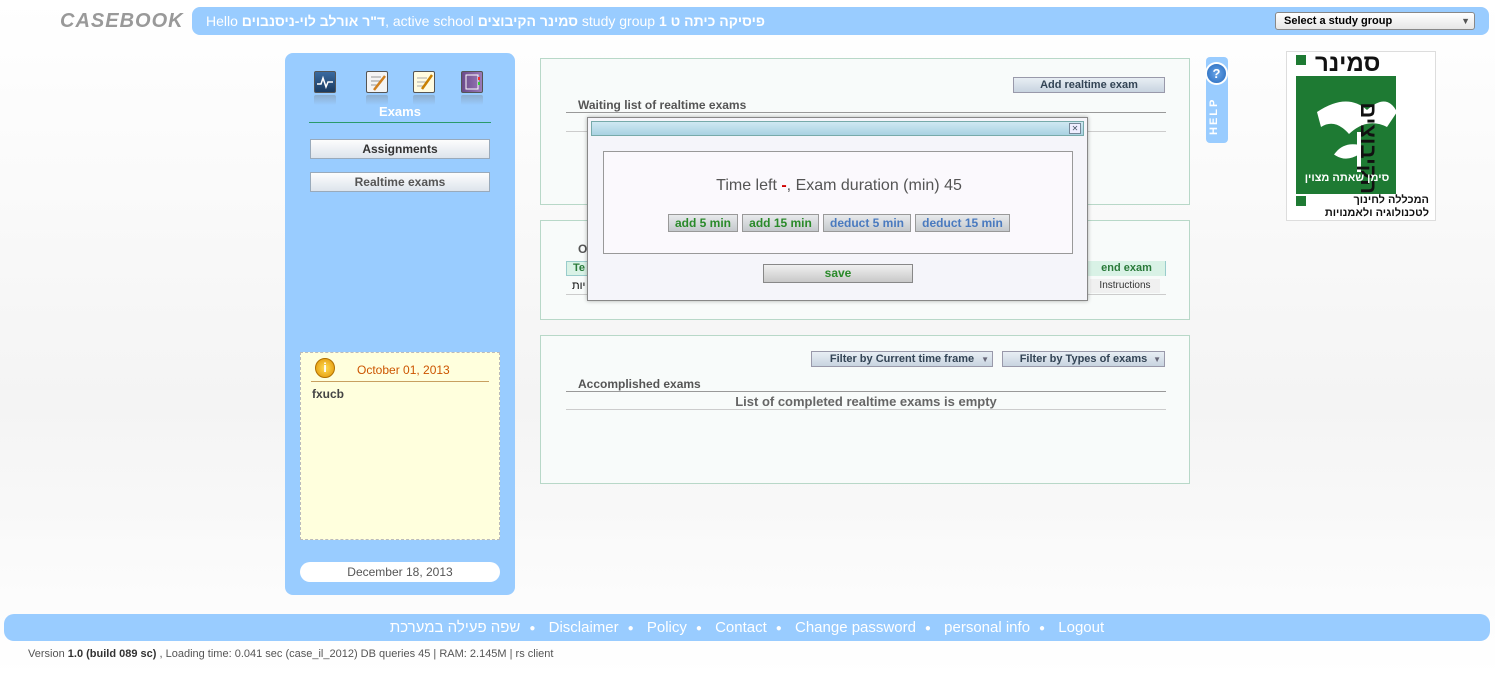 The height and width of the screenshot is (676, 1495). What do you see at coordinates (863, 185) in the screenshot?
I see `duration-label: , Exam duration (min)` at bounding box center [863, 185].